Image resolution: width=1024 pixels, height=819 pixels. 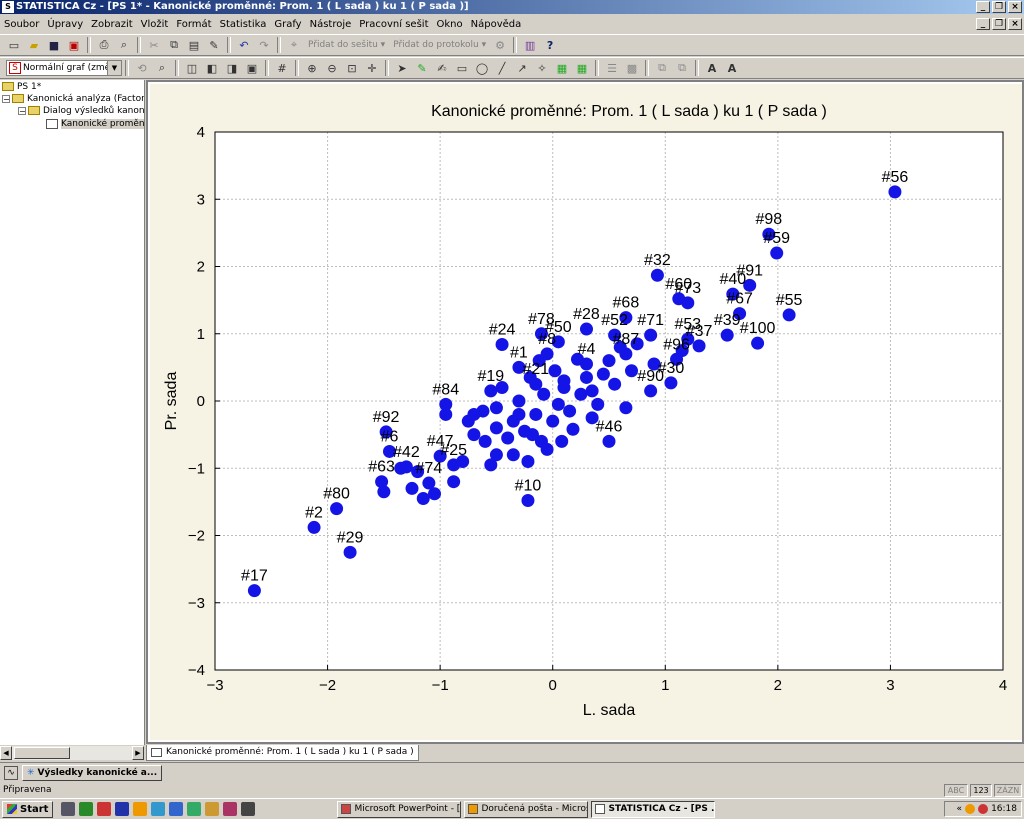 I want to click on options-icon: ⚙, so click(x=500, y=45).